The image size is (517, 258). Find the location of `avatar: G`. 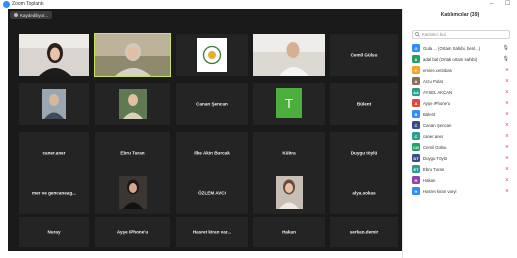

avatar: G is located at coordinates (416, 48).